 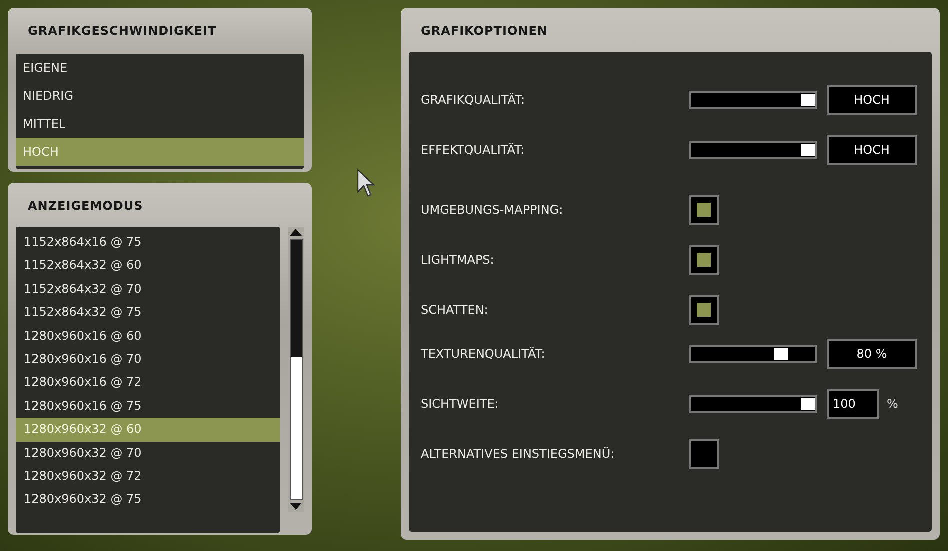 I want to click on list-item: 1280x960x32 @ 72, so click(x=148, y=476).